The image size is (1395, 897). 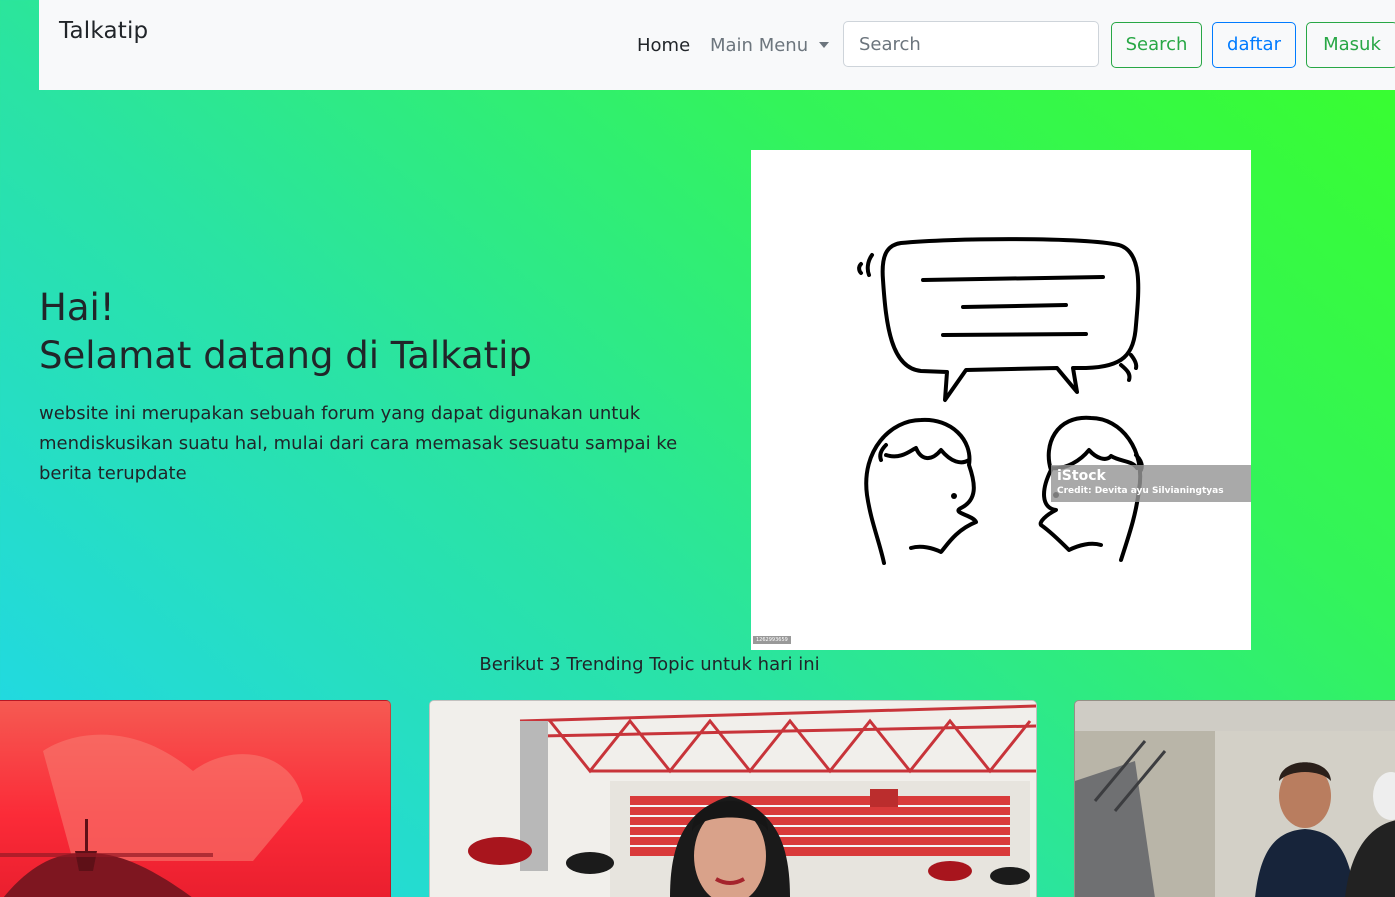 I want to click on istock-watermark: iStock Credit: Devita ayu Silvianingtyas, so click(x=1151, y=483).